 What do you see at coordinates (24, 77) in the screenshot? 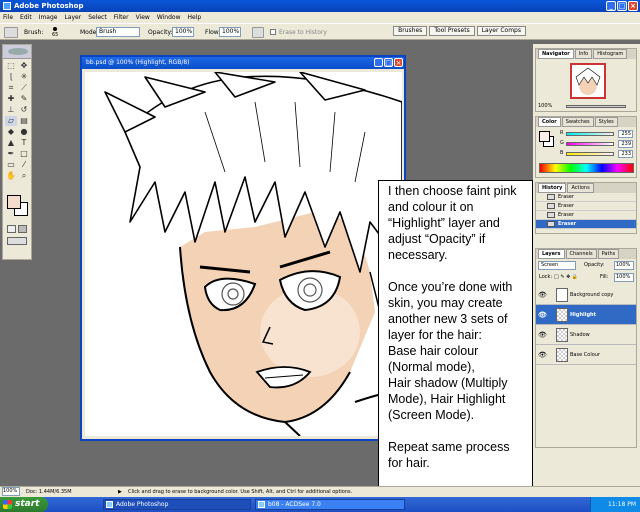
I see `magic-wand-tool-icon: ✳` at bounding box center [24, 77].